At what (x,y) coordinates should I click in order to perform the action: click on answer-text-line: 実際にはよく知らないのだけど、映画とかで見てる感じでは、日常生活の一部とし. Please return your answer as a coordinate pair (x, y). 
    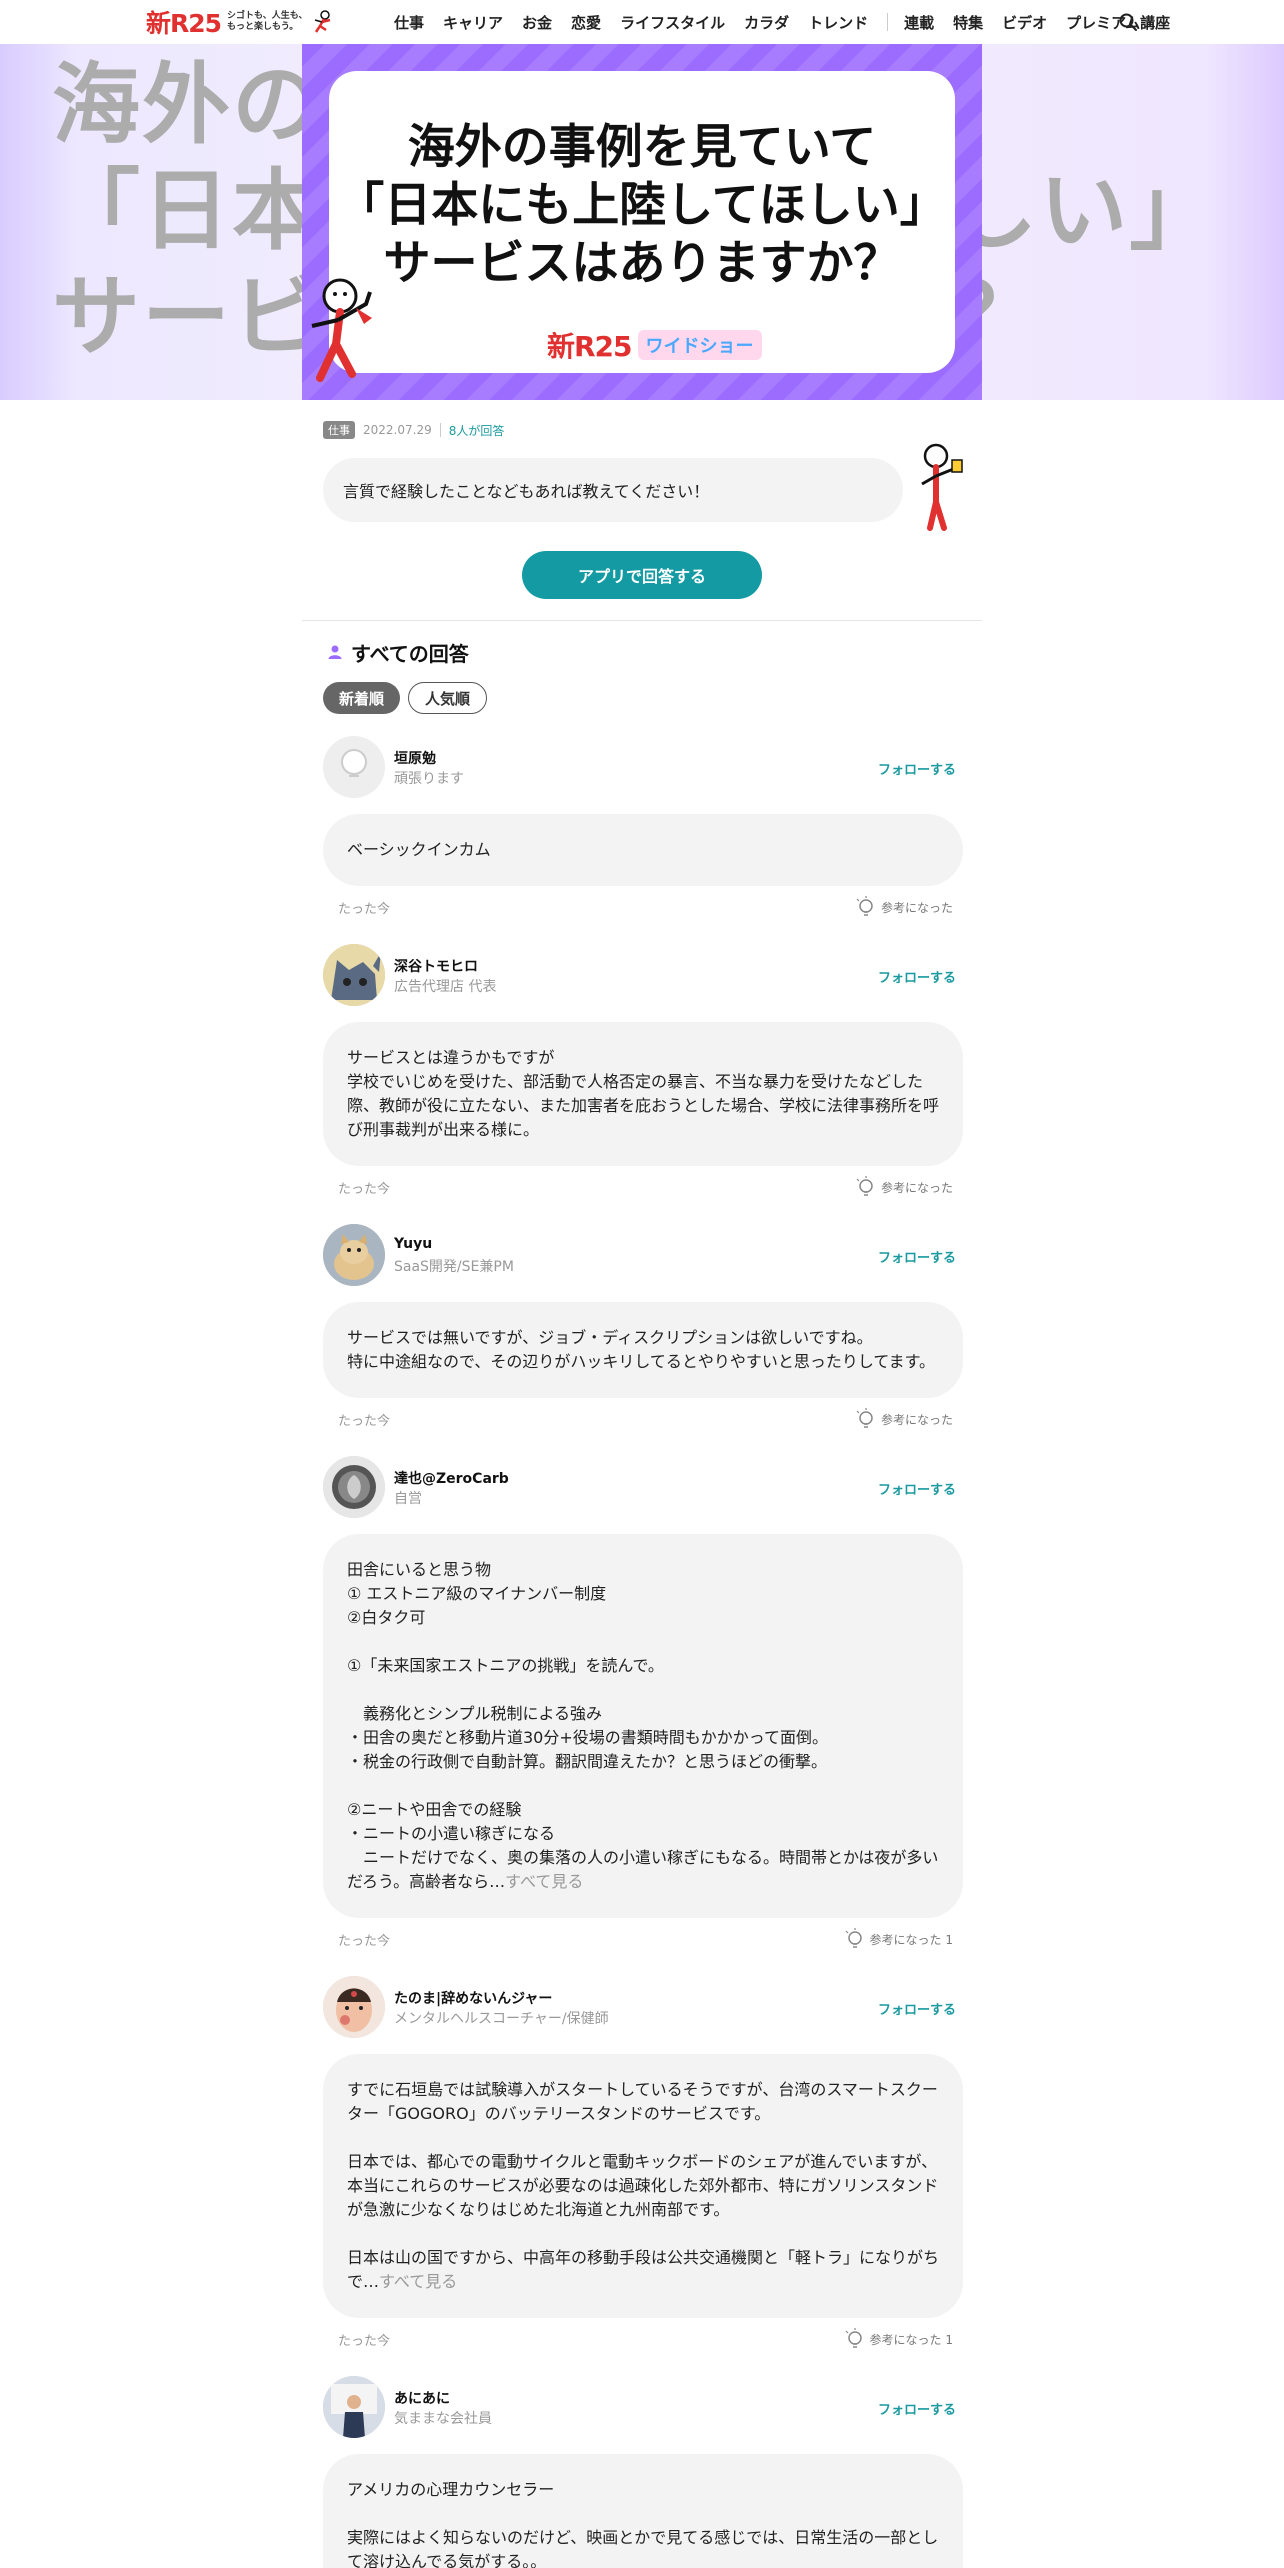
    Looking at the image, I should click on (643, 2537).